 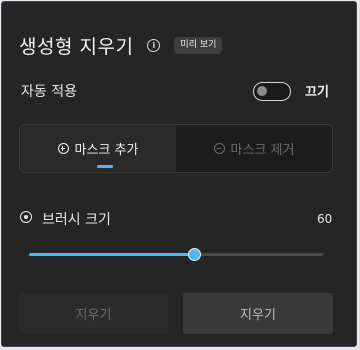 I want to click on panel-header: 생성형 지우기 i 미리 보기, so click(x=121, y=45).